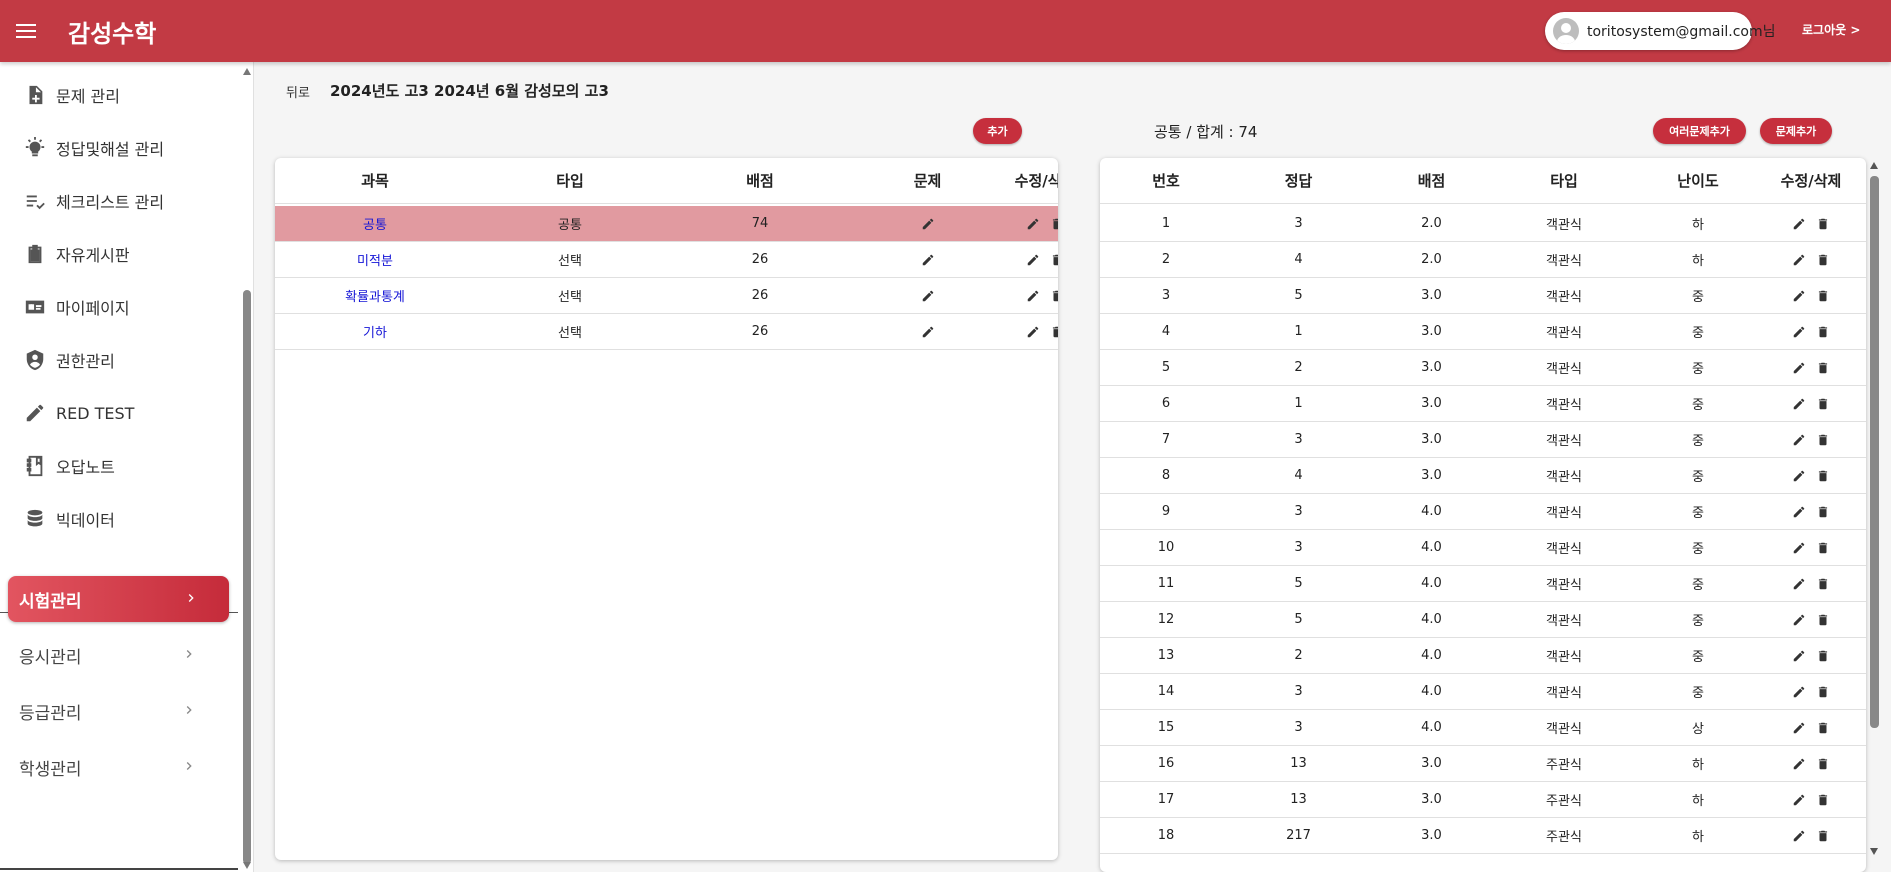 This screenshot has width=1891, height=872. Describe the element at coordinates (1483, 224) in the screenshot. I see `table-row: 1 3 2.0 객관식 하` at that location.